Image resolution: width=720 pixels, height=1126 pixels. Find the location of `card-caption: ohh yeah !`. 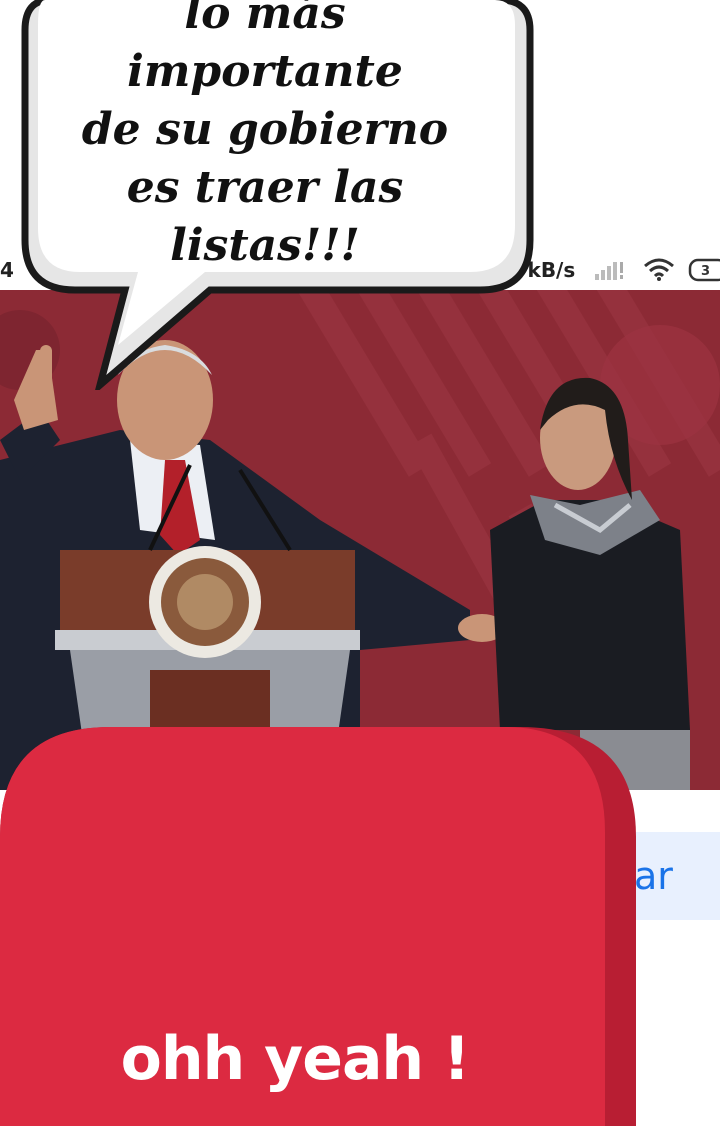

card-caption: ohh yeah ! is located at coordinates (295, 1059).